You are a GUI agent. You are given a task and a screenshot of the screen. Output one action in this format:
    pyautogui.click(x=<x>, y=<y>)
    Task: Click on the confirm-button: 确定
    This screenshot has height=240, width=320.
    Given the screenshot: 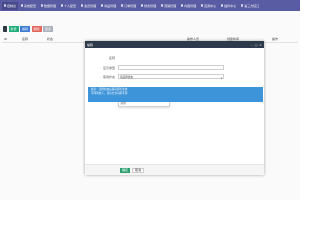 What is the action you would take?
    pyautogui.click(x=125, y=170)
    